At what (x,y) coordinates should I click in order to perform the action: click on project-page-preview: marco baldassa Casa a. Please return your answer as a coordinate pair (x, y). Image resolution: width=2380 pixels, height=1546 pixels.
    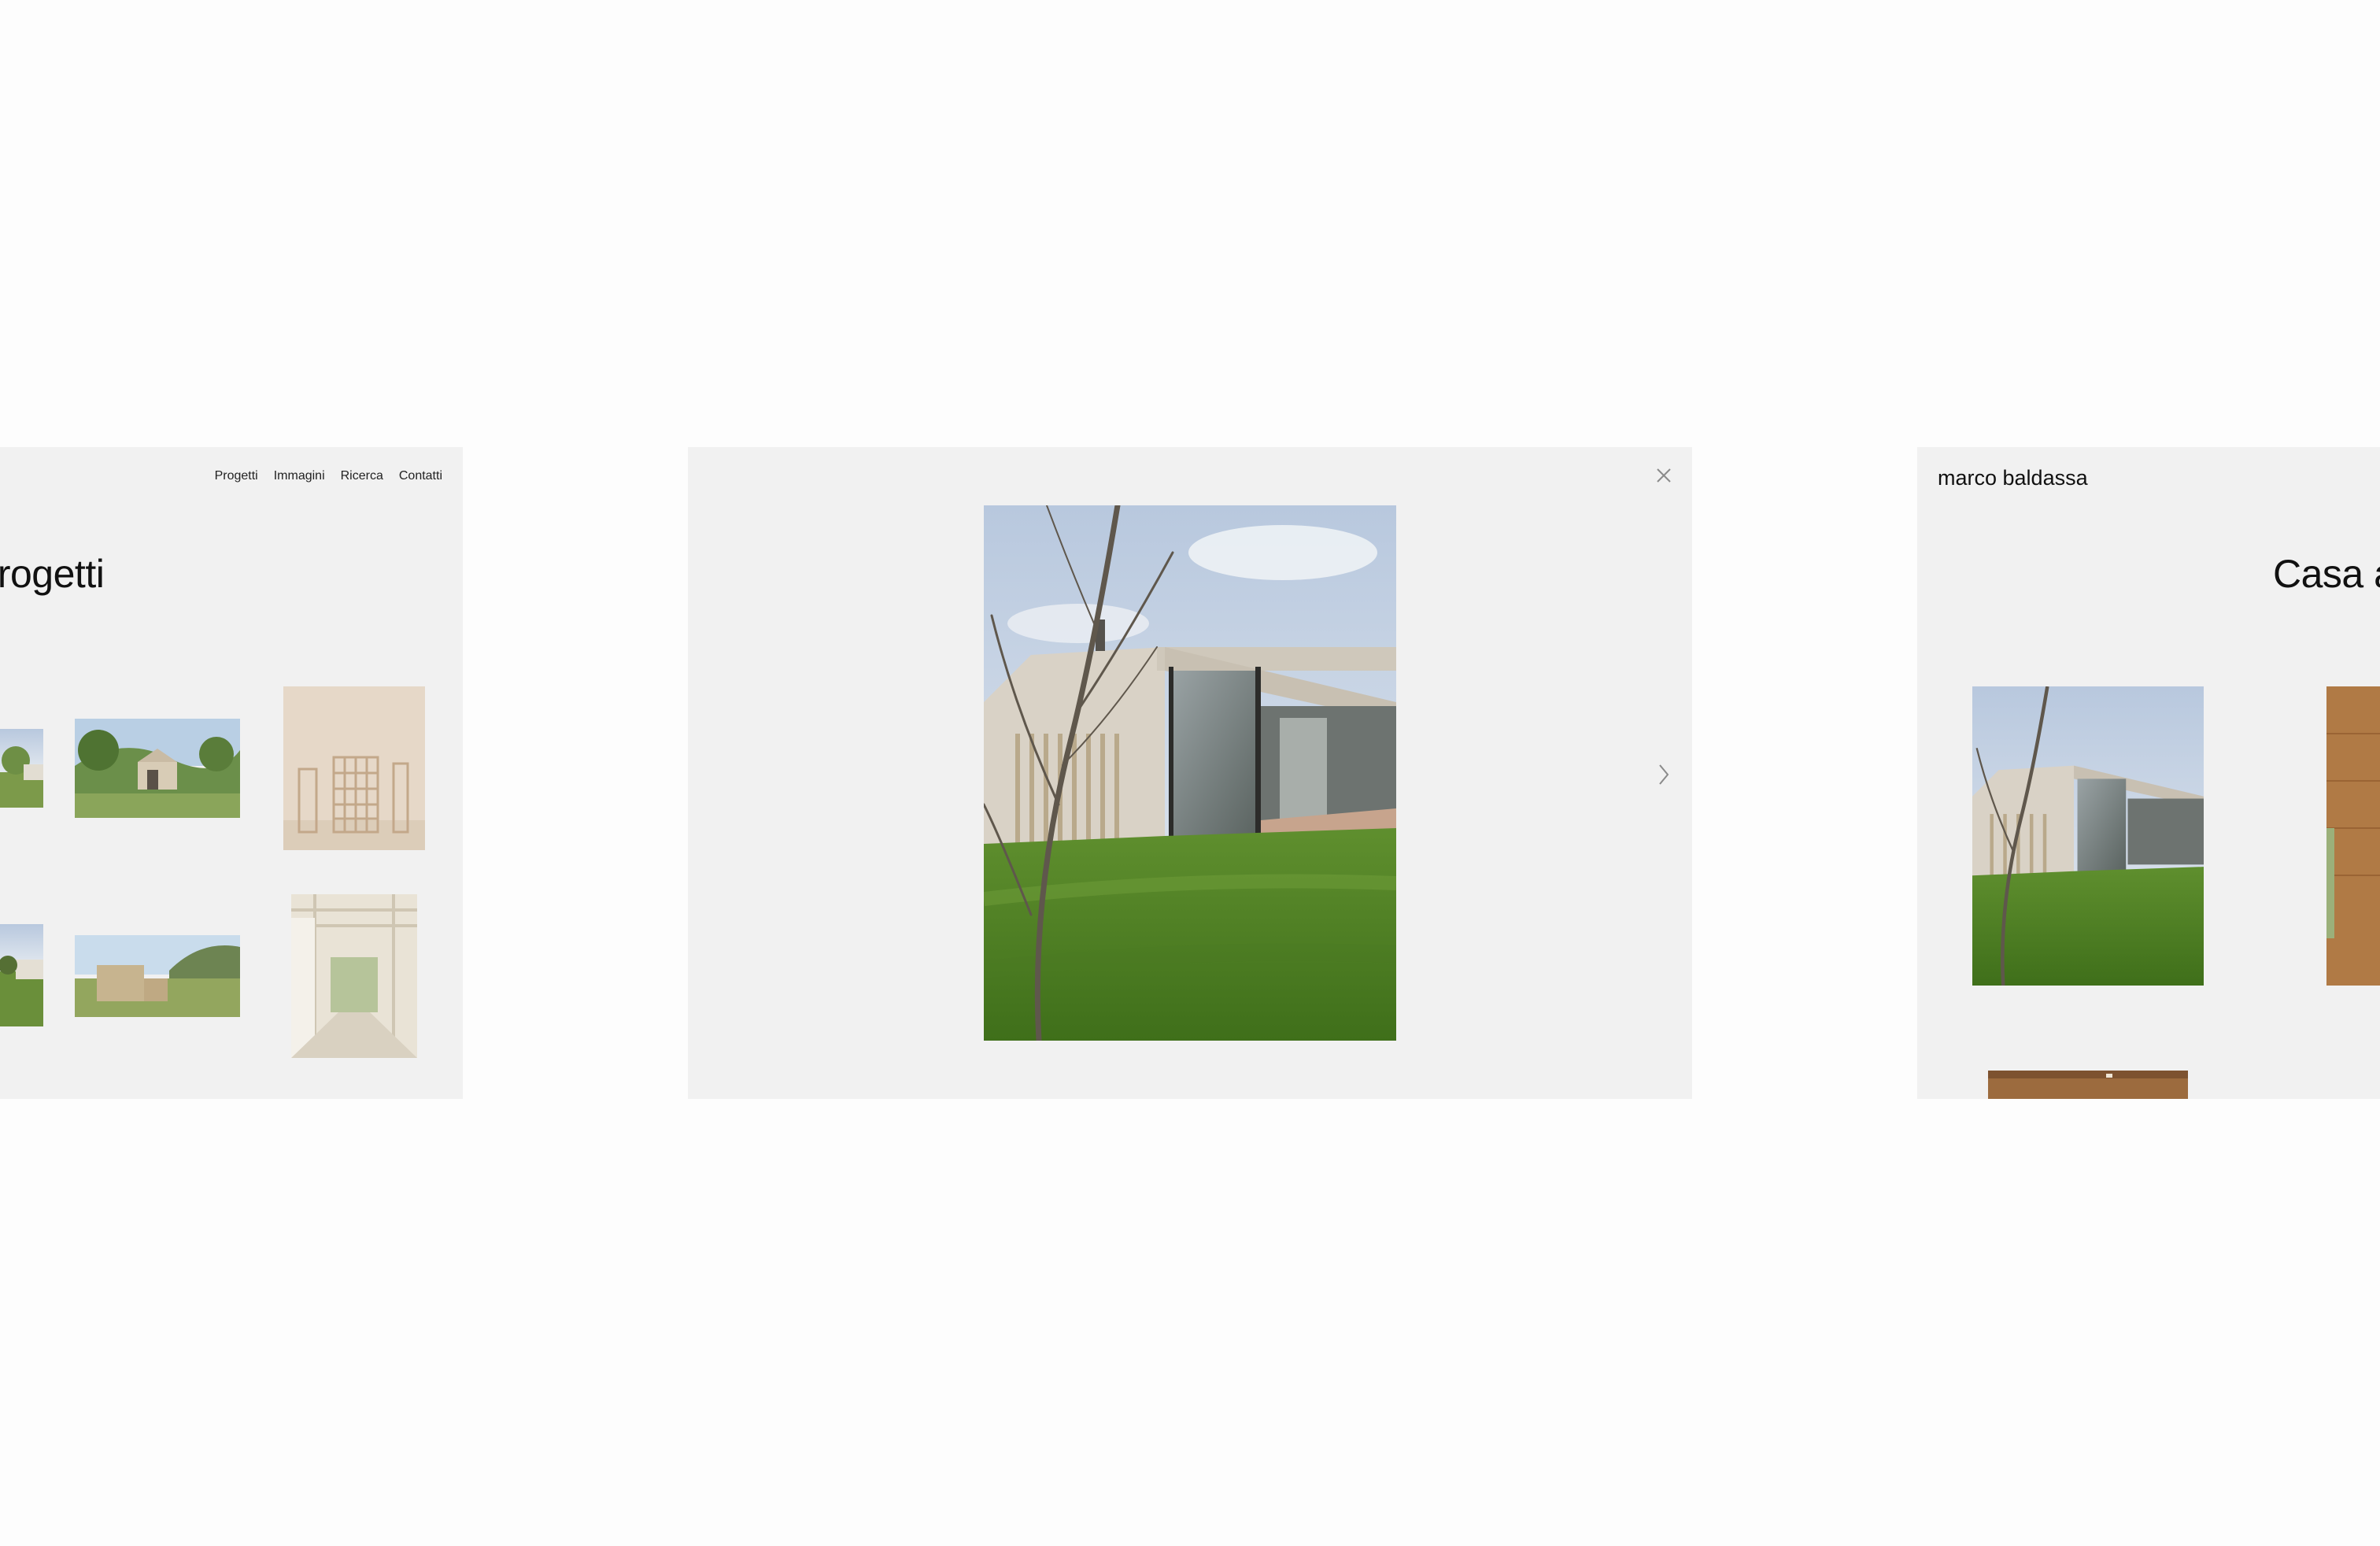
    Looking at the image, I should click on (2148, 773).